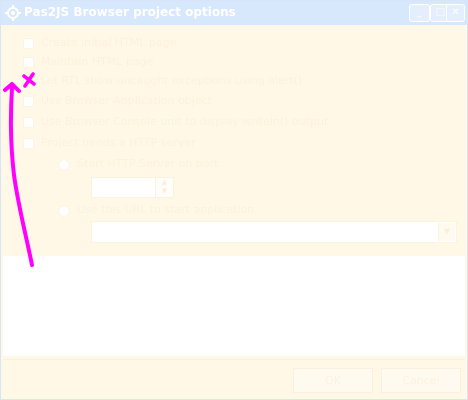 The image size is (468, 400). What do you see at coordinates (274, 232) in the screenshot?
I see `url-combobox: ▼` at bounding box center [274, 232].